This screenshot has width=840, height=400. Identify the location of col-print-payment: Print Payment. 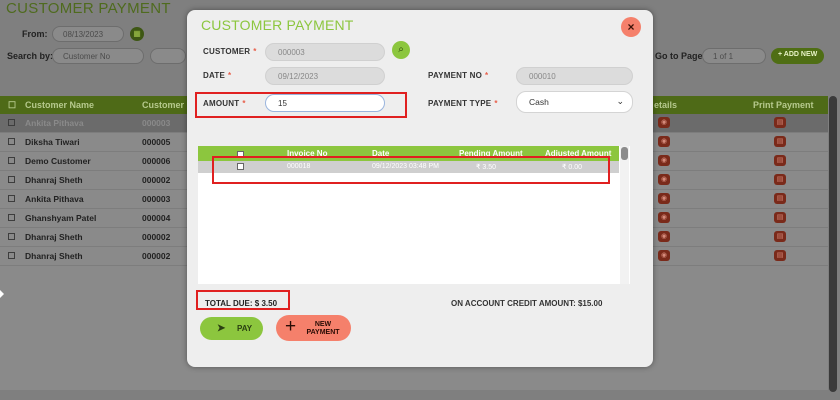
(783, 105).